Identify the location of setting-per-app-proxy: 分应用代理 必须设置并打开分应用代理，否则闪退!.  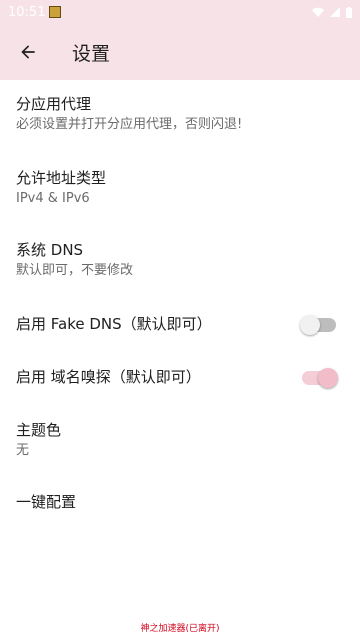
(180, 124).